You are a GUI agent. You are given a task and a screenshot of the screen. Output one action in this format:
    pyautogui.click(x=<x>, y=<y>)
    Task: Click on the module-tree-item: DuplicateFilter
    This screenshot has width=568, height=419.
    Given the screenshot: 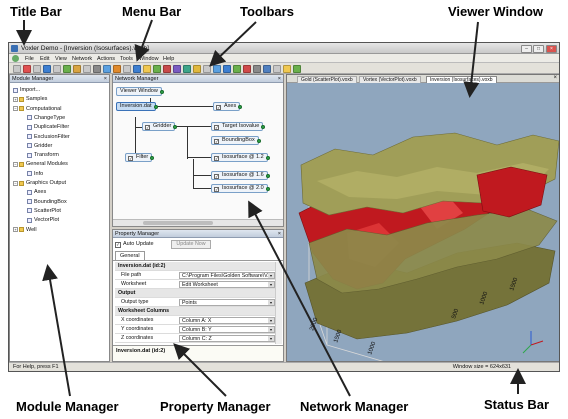 What is the action you would take?
    pyautogui.click(x=48, y=127)
    